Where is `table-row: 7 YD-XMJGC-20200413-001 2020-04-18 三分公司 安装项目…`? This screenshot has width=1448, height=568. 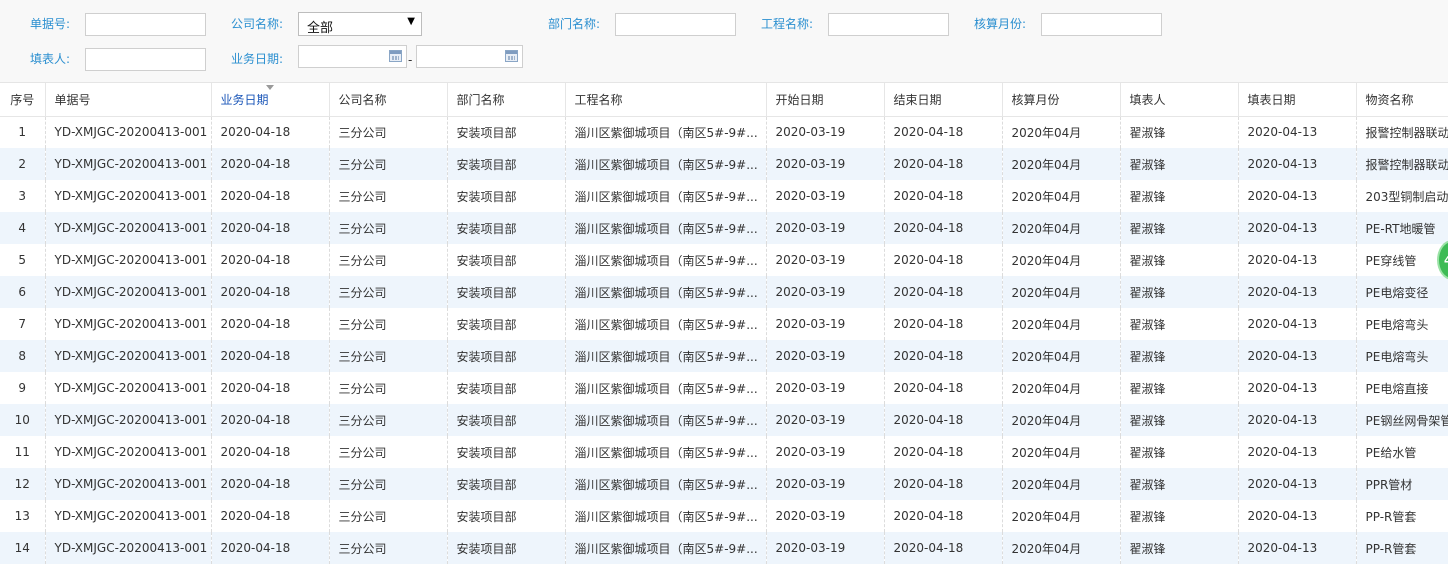
table-row: 7 YD-XMJGC-20200413-001 2020-04-18 三分公司 安装项目… is located at coordinates (724, 324).